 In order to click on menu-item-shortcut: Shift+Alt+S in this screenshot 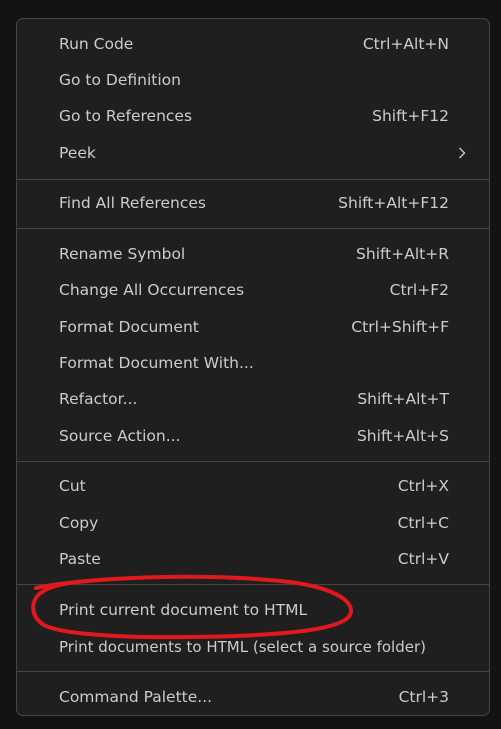, I will do `click(402, 436)`.